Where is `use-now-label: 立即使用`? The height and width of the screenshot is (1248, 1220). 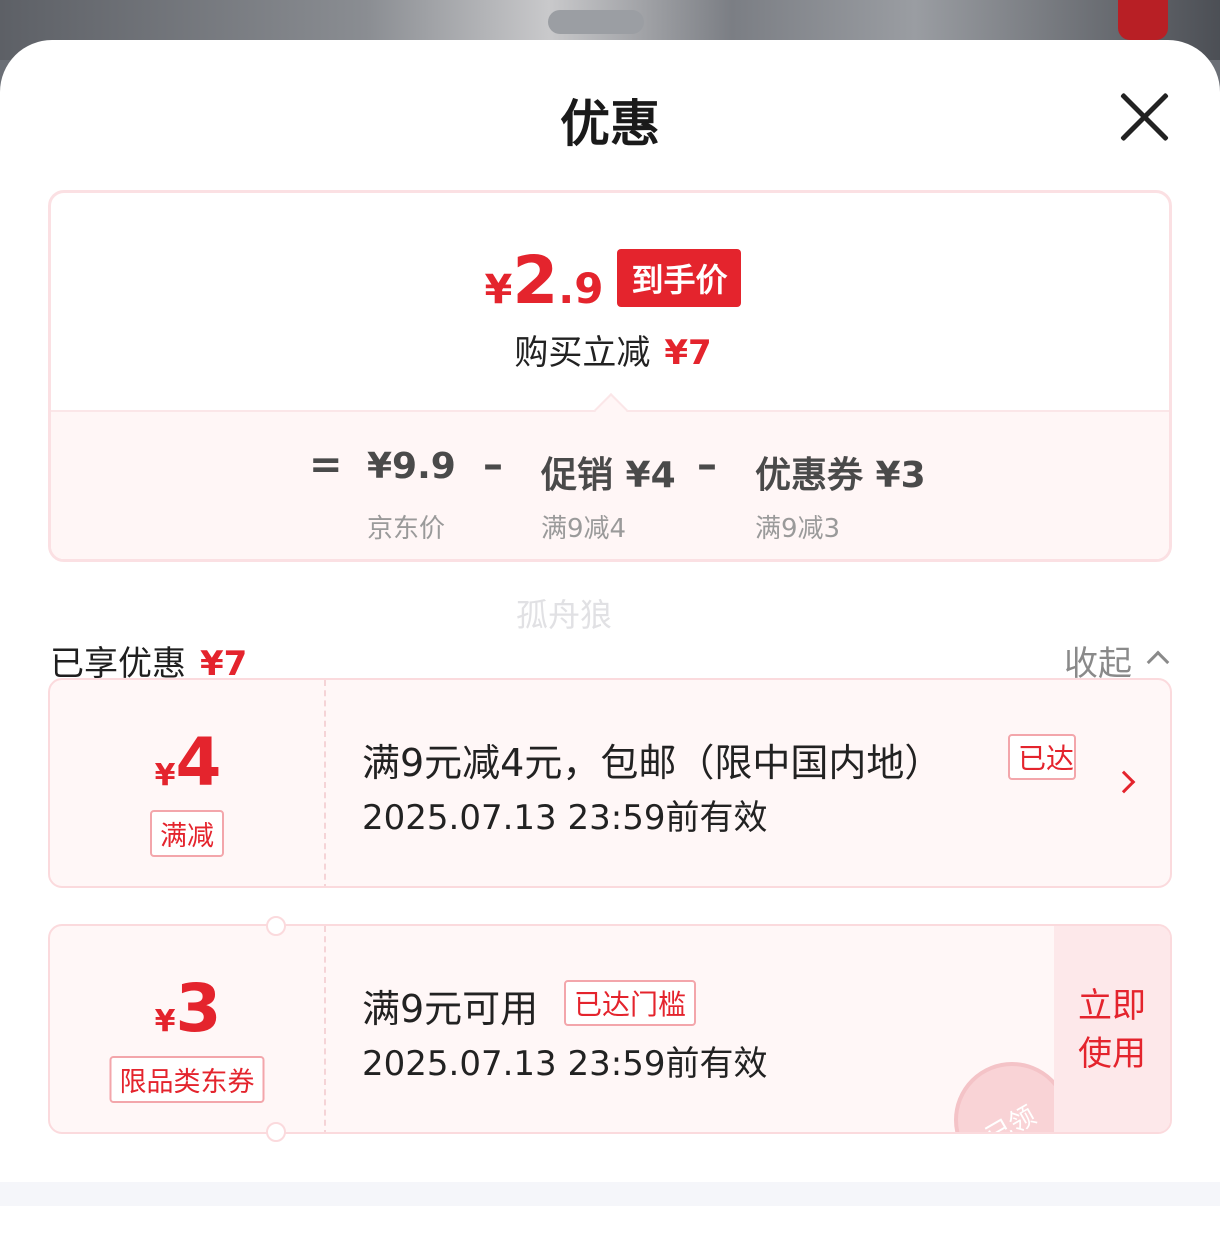 use-now-label: 立即使用 is located at coordinates (1112, 1030).